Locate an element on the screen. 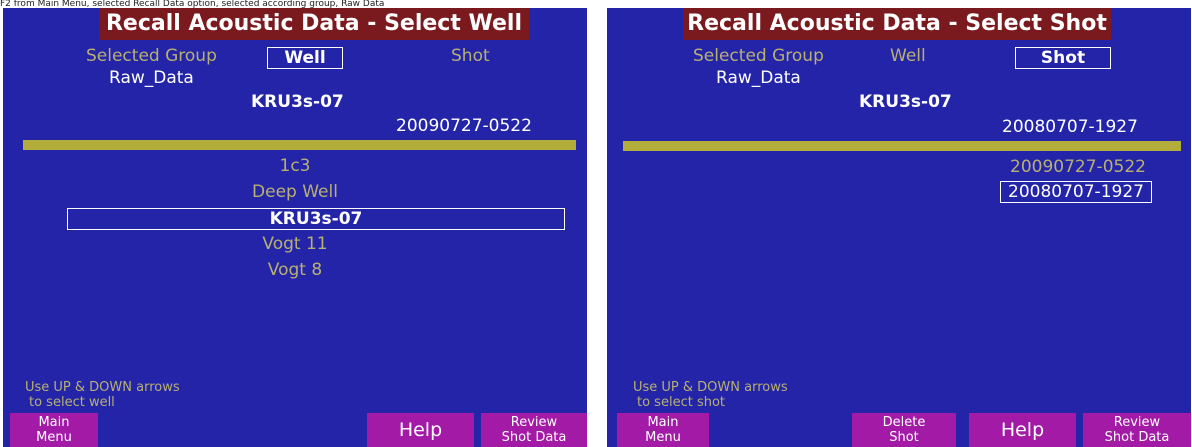  well-list-item: Vogt 11 is located at coordinates (295, 244).